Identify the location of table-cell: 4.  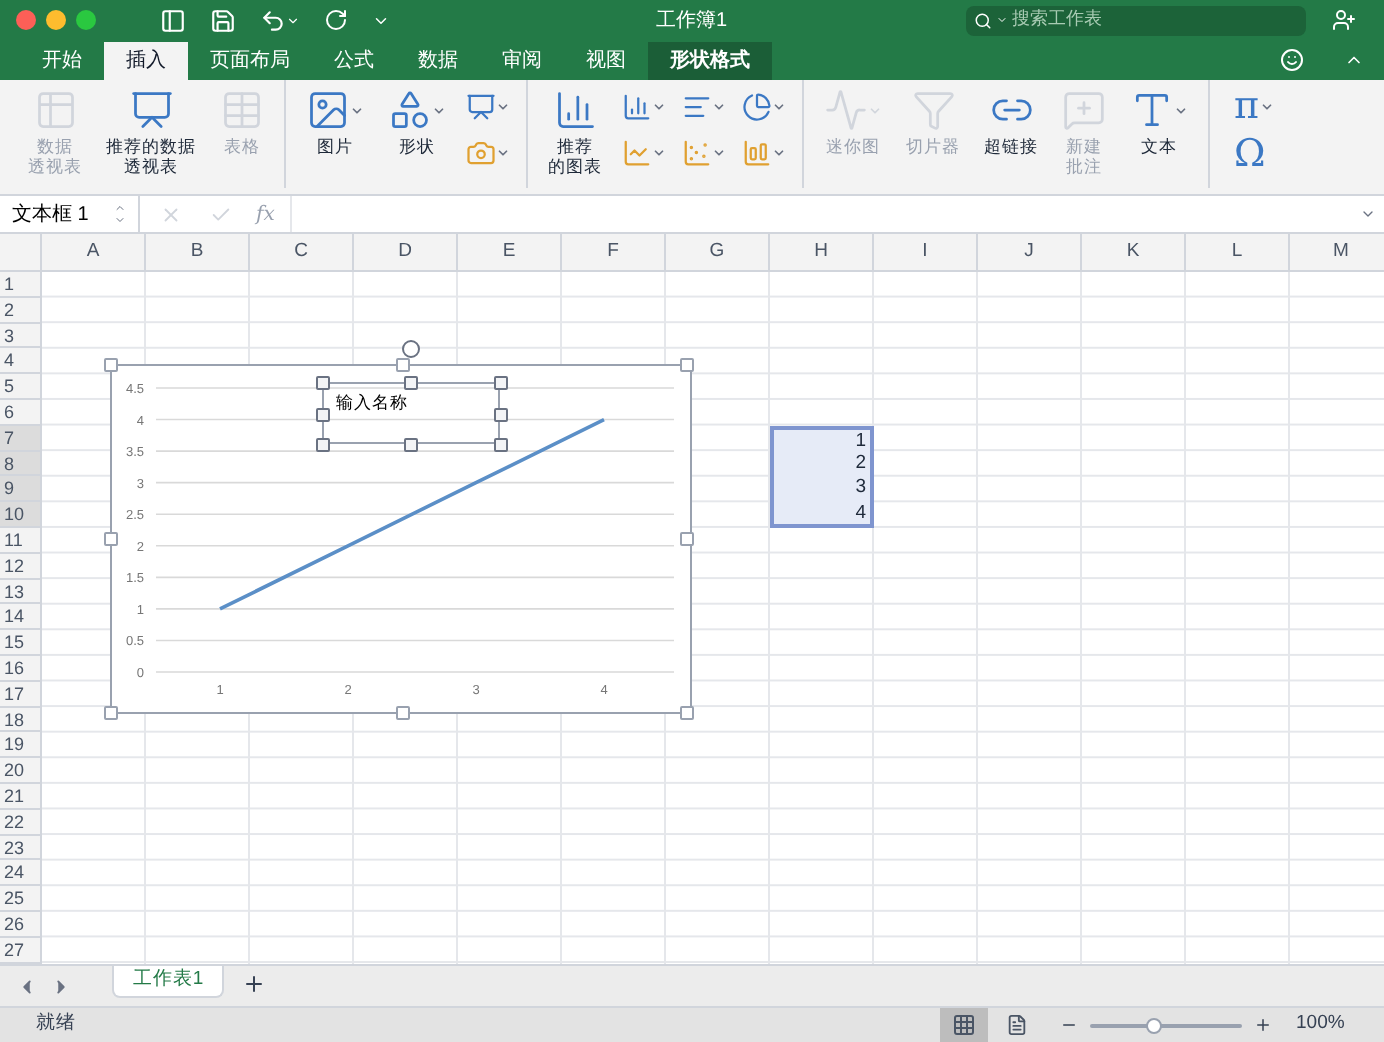
(822, 515).